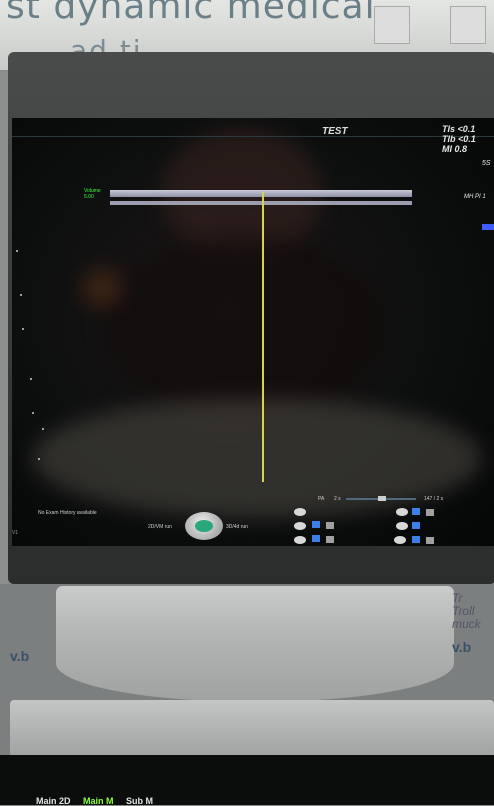 The height and width of the screenshot is (806, 494). I want to click on mmode-band, so click(261, 193).